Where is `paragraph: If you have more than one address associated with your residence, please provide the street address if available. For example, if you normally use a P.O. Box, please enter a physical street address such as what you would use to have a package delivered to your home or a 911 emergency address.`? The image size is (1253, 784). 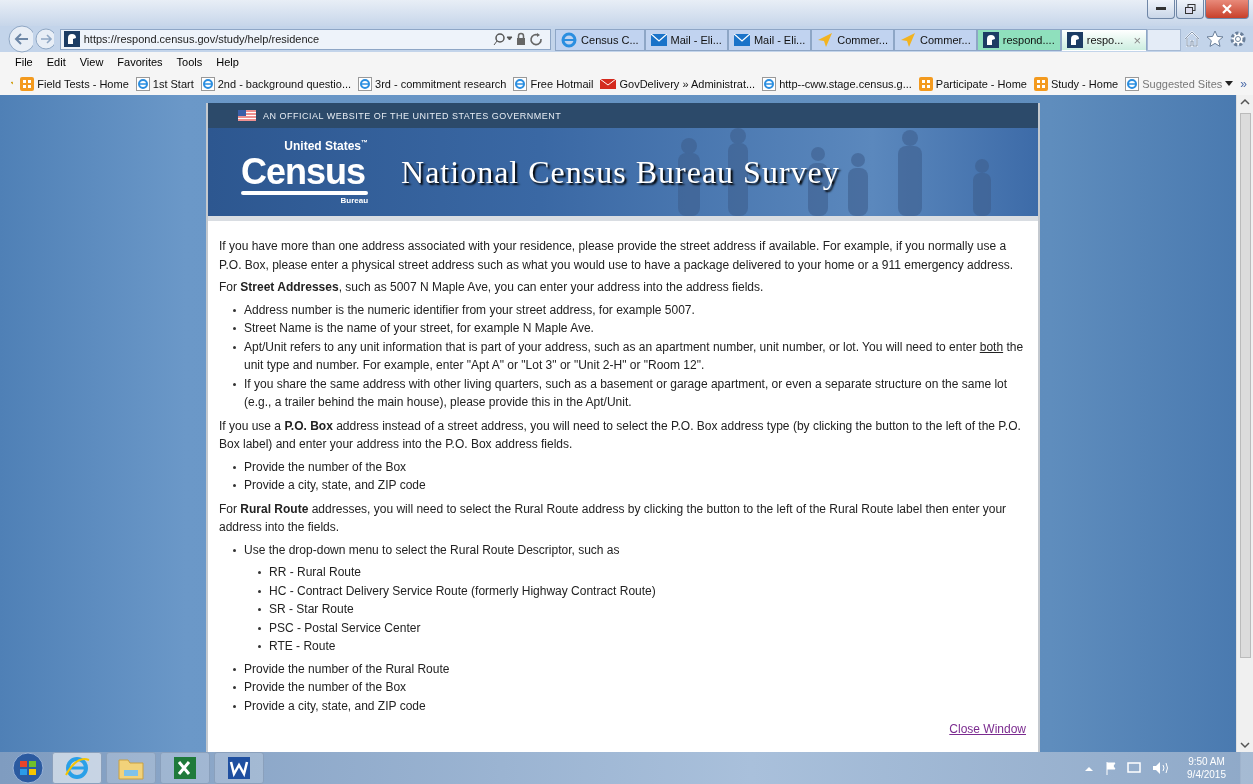 paragraph: If you have more than one address associated with your residence, please provide the street address if available. For example, if you normally use a P.O. Box, please enter a physical street address such as what you would use to have a package delivered to your home or a 911 emergency address. is located at coordinates (616, 256).